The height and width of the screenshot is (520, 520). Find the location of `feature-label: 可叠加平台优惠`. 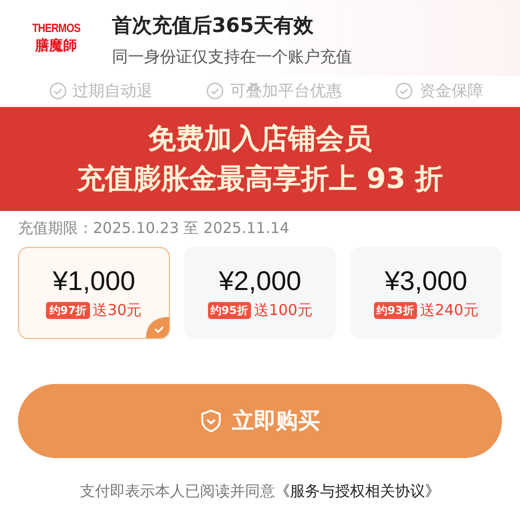

feature-label: 可叠加平台优惠 is located at coordinates (286, 91).